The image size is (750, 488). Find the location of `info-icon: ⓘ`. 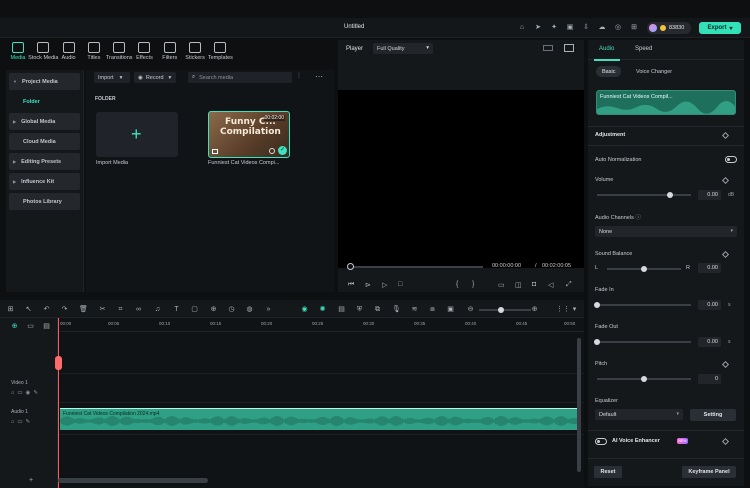

info-icon: ⓘ is located at coordinates (638, 218).